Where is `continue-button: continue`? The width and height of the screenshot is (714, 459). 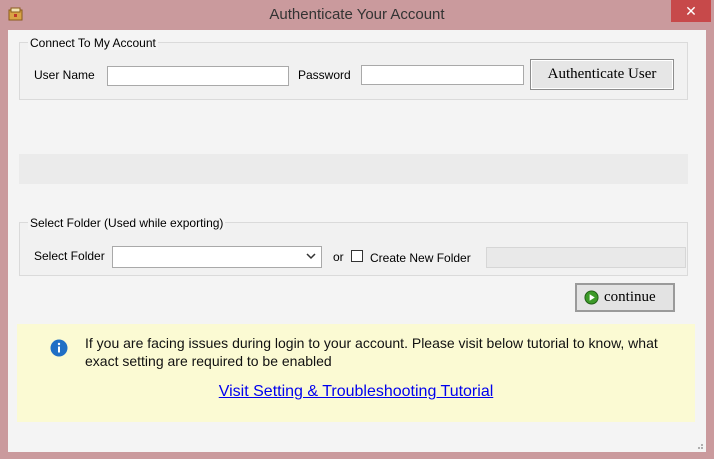 continue-button: continue is located at coordinates (625, 297).